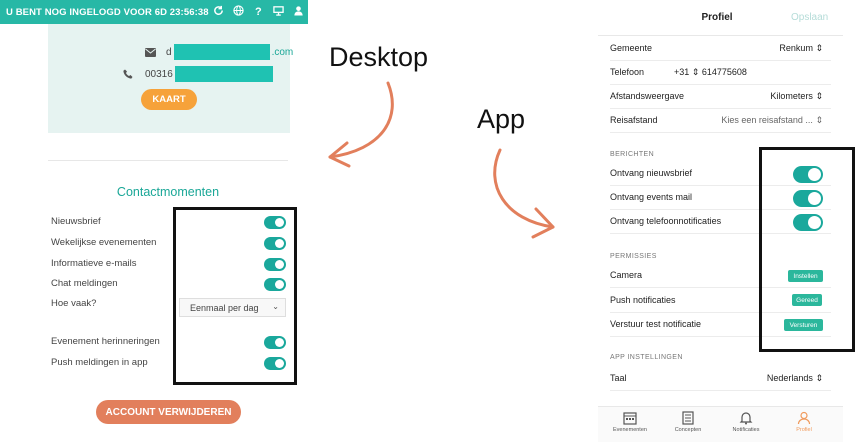  Describe the element at coordinates (666, 221) in the screenshot. I see `row-label: Ontvang telefoonnotificaties` at that location.